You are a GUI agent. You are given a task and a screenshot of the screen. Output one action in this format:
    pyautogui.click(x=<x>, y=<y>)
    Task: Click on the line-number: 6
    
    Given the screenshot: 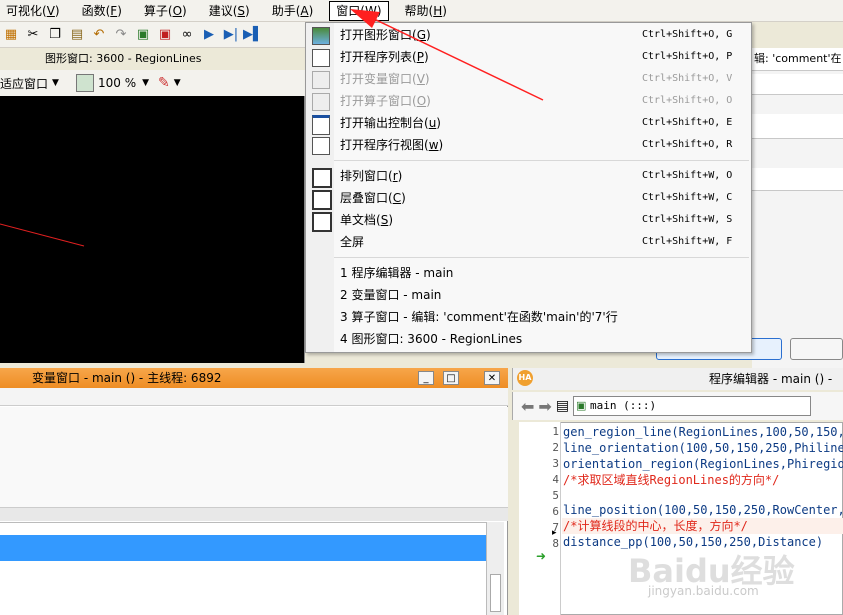 What is the action you would take?
    pyautogui.click(x=555, y=511)
    